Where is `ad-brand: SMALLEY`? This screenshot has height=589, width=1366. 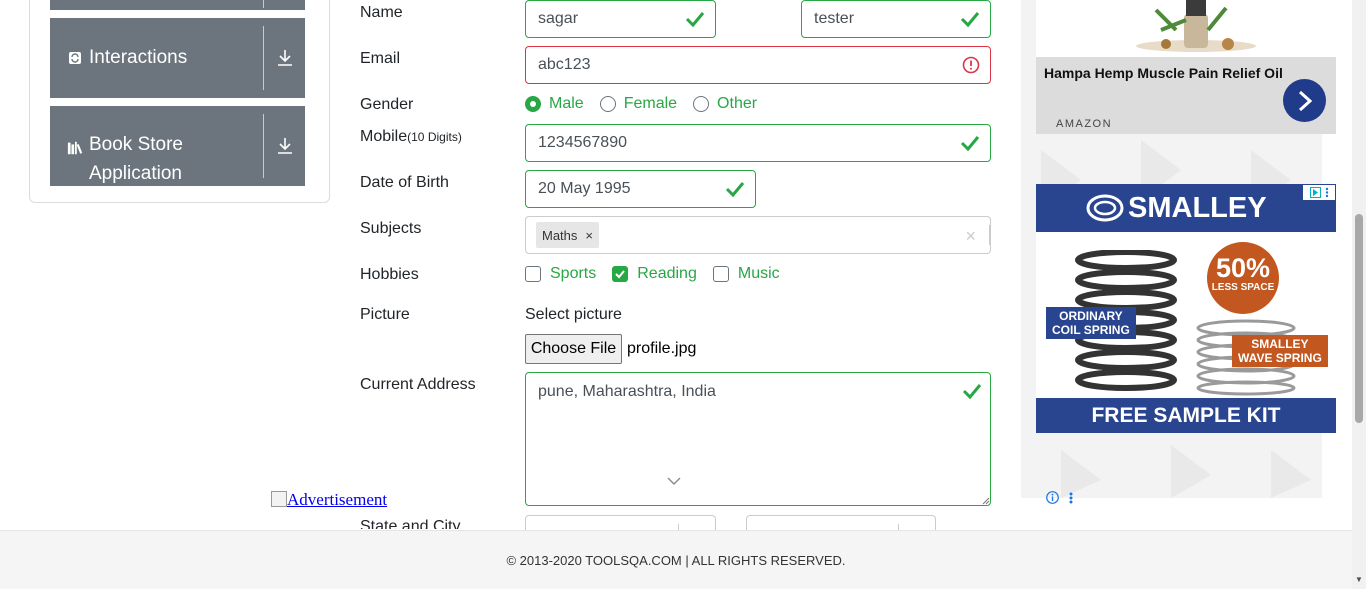 ad-brand: SMALLEY is located at coordinates (1197, 207).